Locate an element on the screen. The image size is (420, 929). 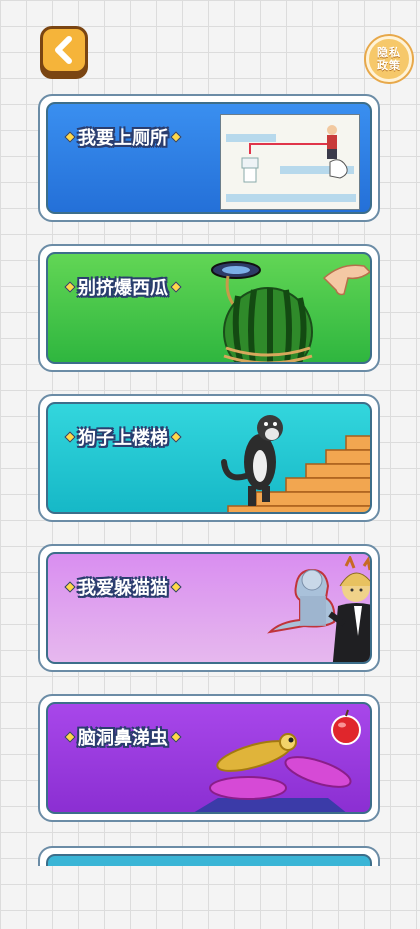
back-button is located at coordinates (64, 50).